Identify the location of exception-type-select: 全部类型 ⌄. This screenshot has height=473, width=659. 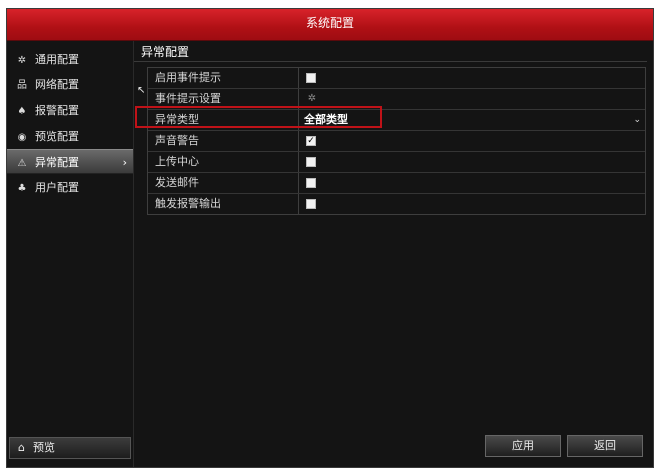
(472, 120).